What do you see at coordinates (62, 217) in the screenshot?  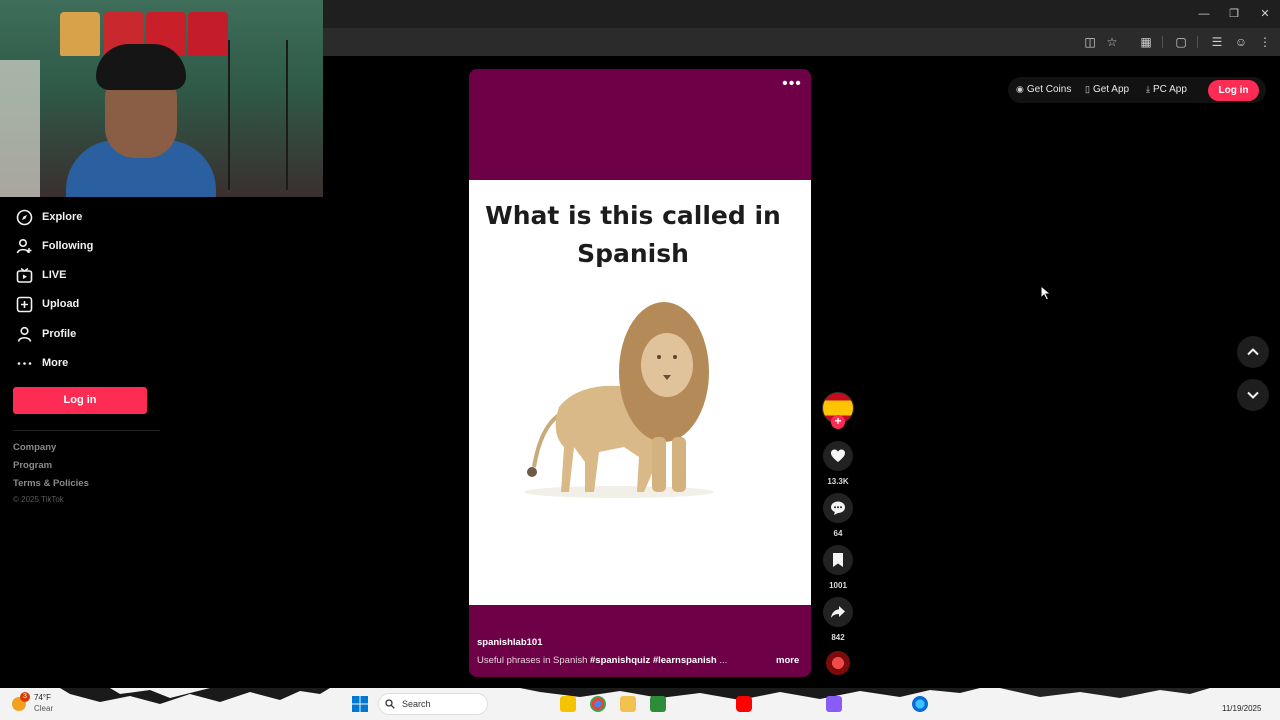 I see `sidebar-item-label: Explore` at bounding box center [62, 217].